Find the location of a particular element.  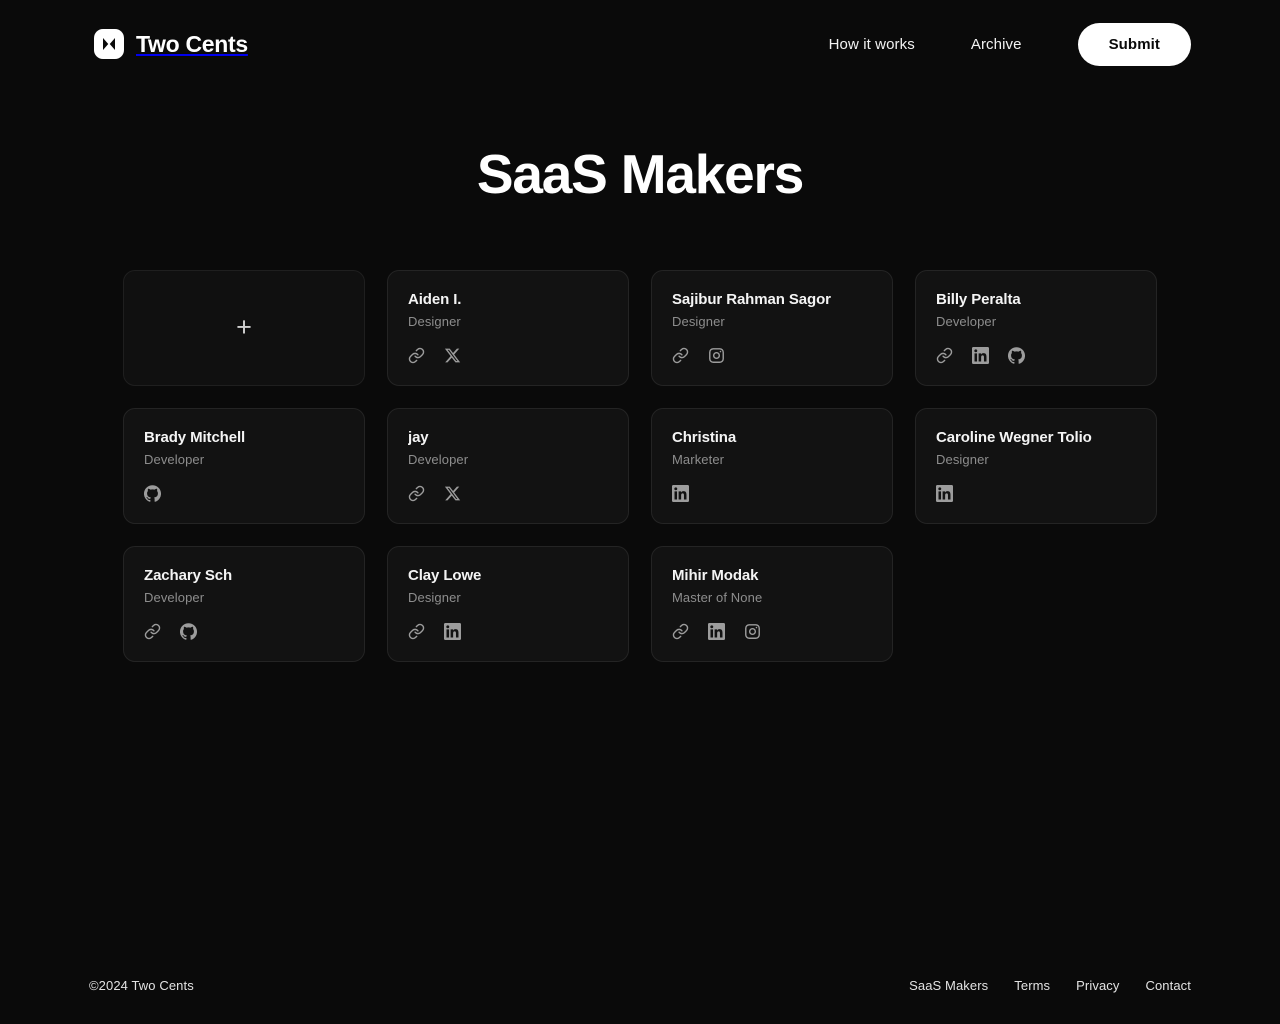

footer-link-terms: Terms is located at coordinates (1032, 985).